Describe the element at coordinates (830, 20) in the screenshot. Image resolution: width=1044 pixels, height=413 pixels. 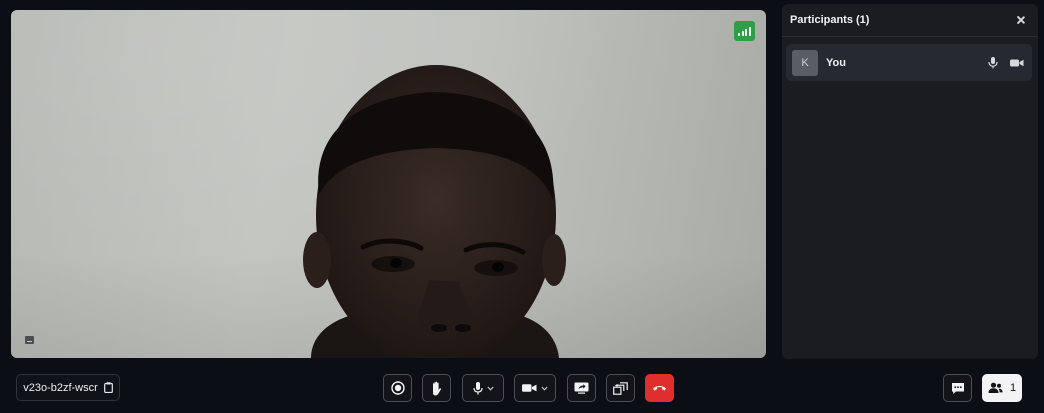
I see `participants-panel-title: Participants (1)` at that location.